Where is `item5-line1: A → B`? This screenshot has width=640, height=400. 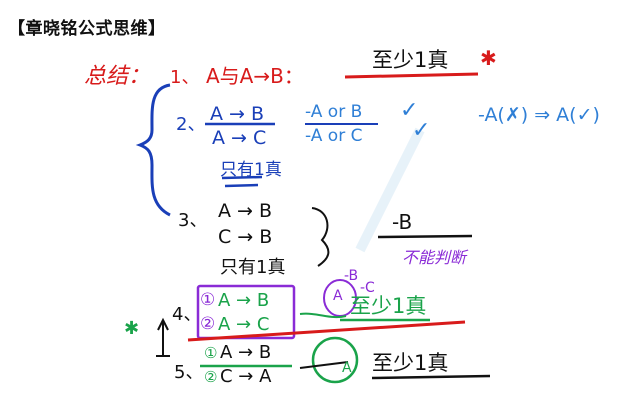 item5-line1: A → B is located at coordinates (246, 352).